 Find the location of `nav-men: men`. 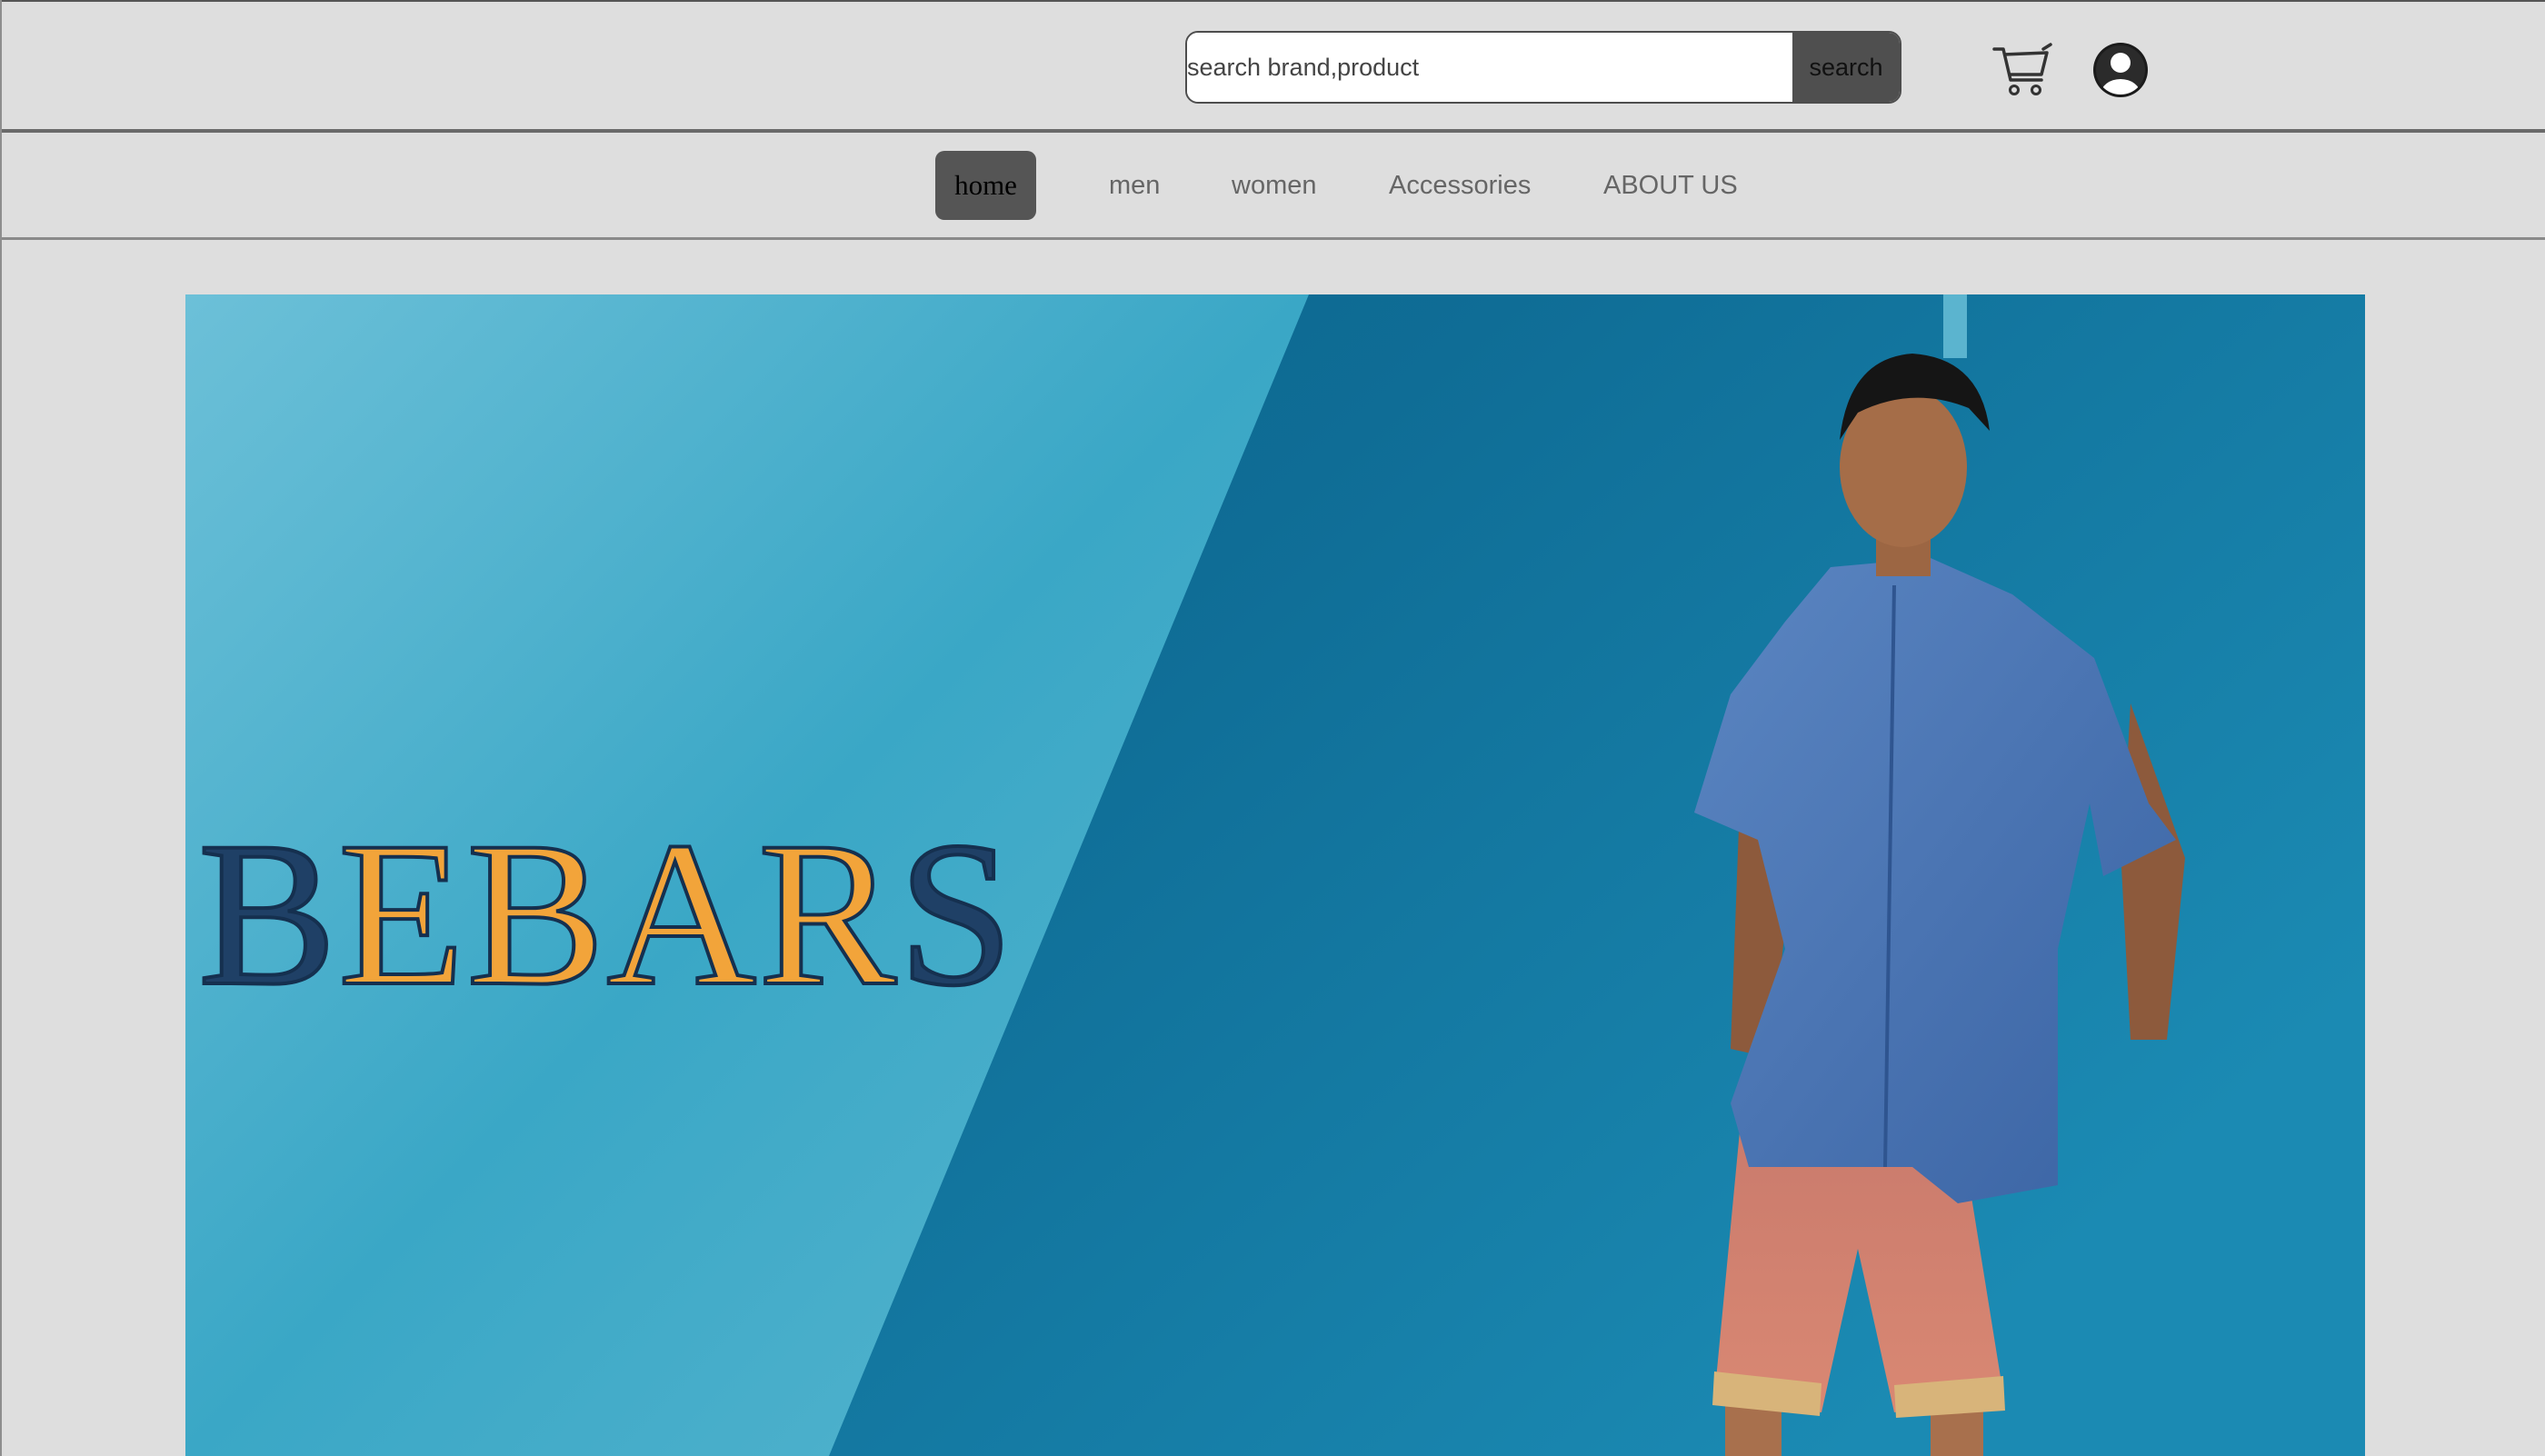

nav-men: men is located at coordinates (1135, 185).